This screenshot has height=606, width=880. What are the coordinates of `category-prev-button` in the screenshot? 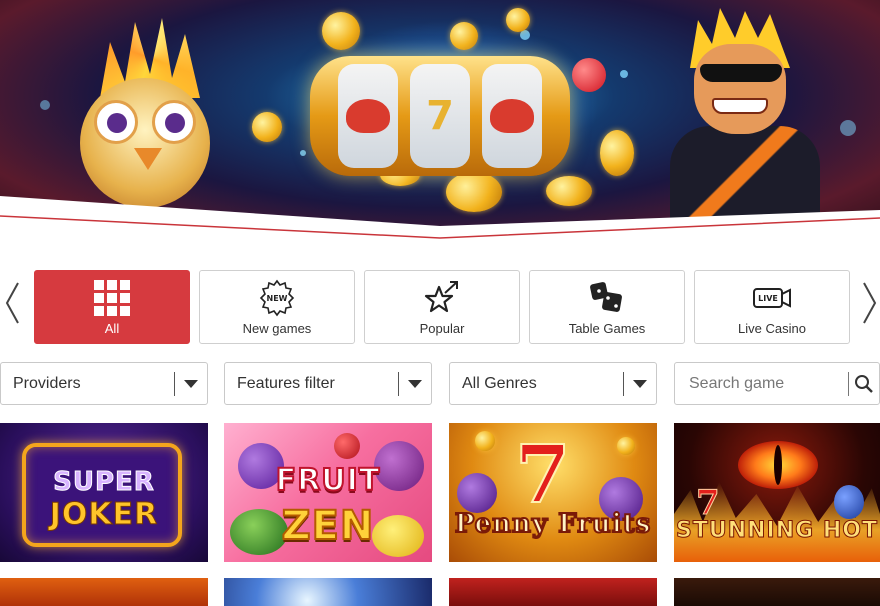 It's located at (12, 303).